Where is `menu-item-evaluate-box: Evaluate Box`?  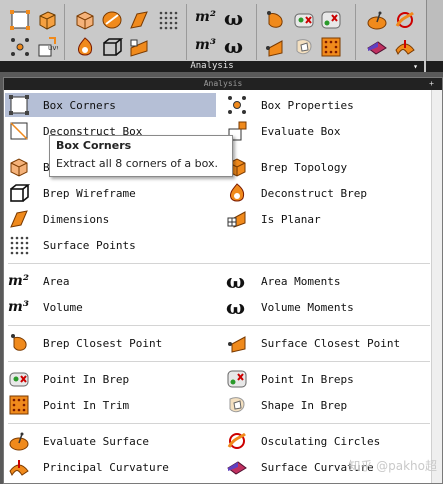
menu-item-evaluate-box: Evaluate Box is located at coordinates (328, 131).